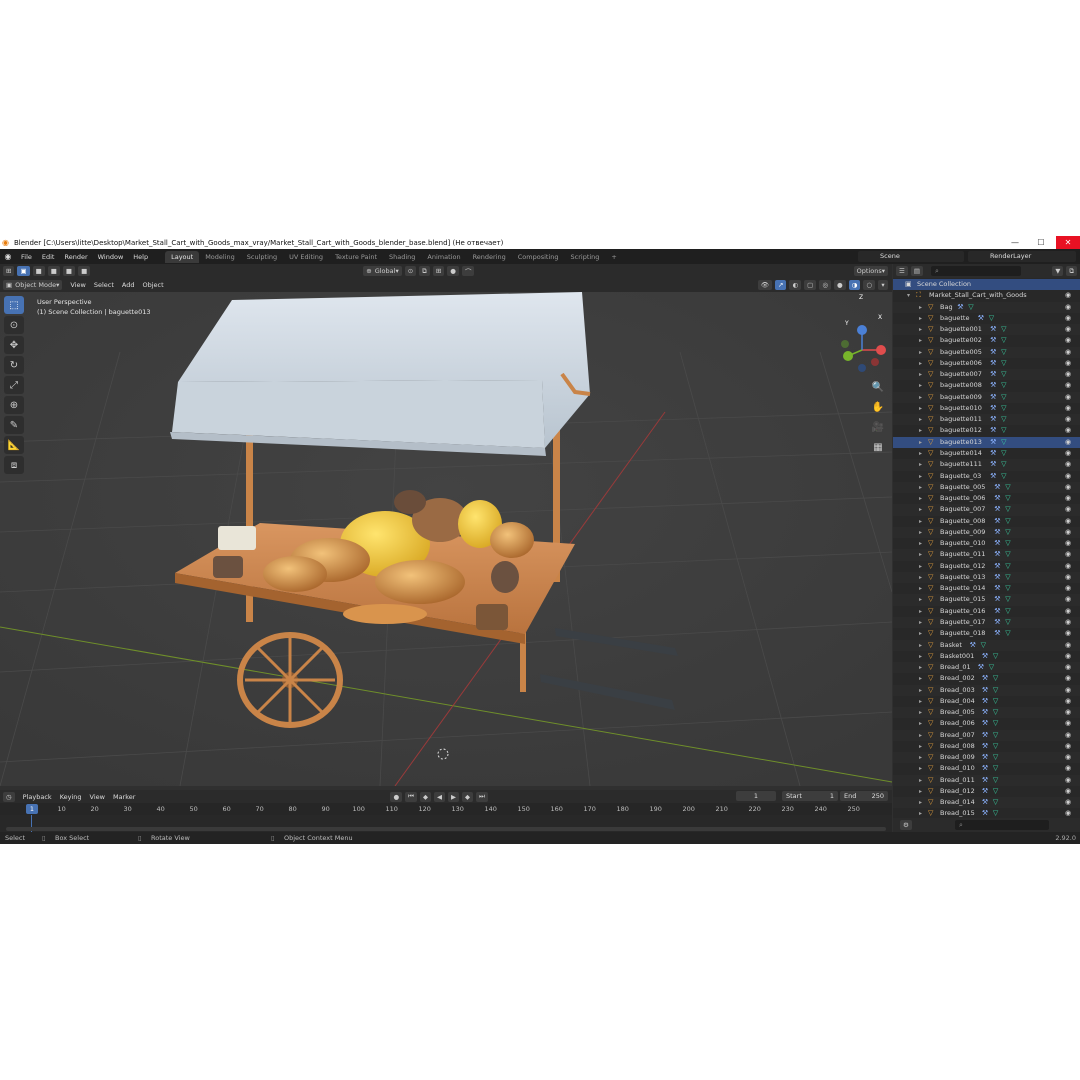 The image size is (1080, 1080). What do you see at coordinates (986, 307) in the screenshot?
I see `outliner-item: ▸ ▽ Bag ⚒ ▽ ◉` at bounding box center [986, 307].